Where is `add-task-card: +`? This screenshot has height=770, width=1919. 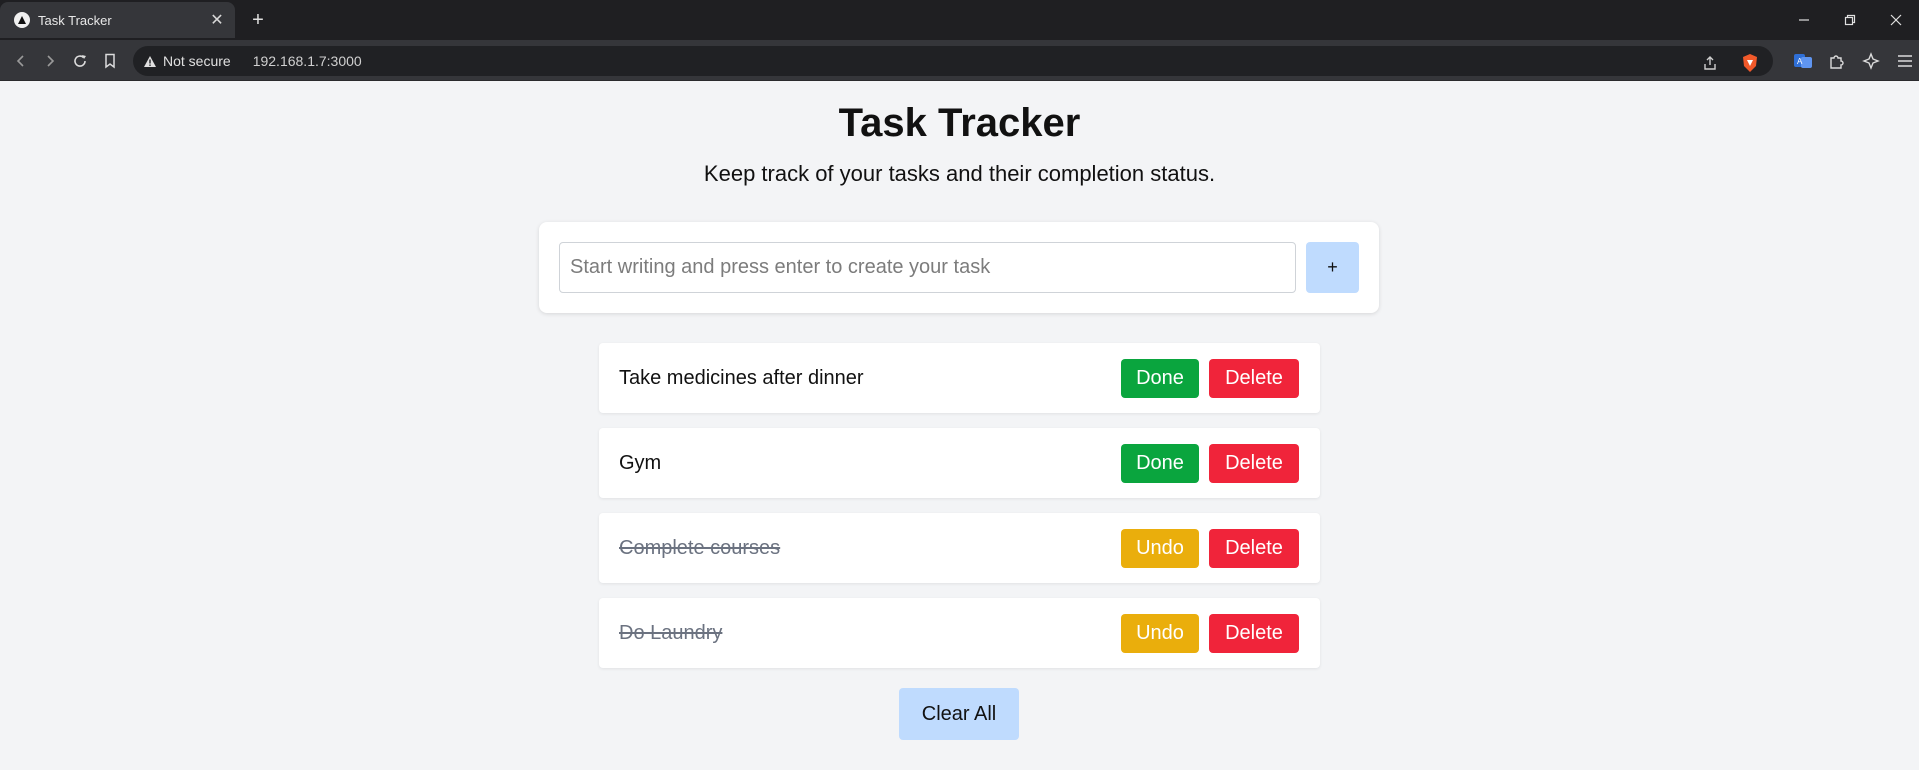 add-task-card: + is located at coordinates (959, 267).